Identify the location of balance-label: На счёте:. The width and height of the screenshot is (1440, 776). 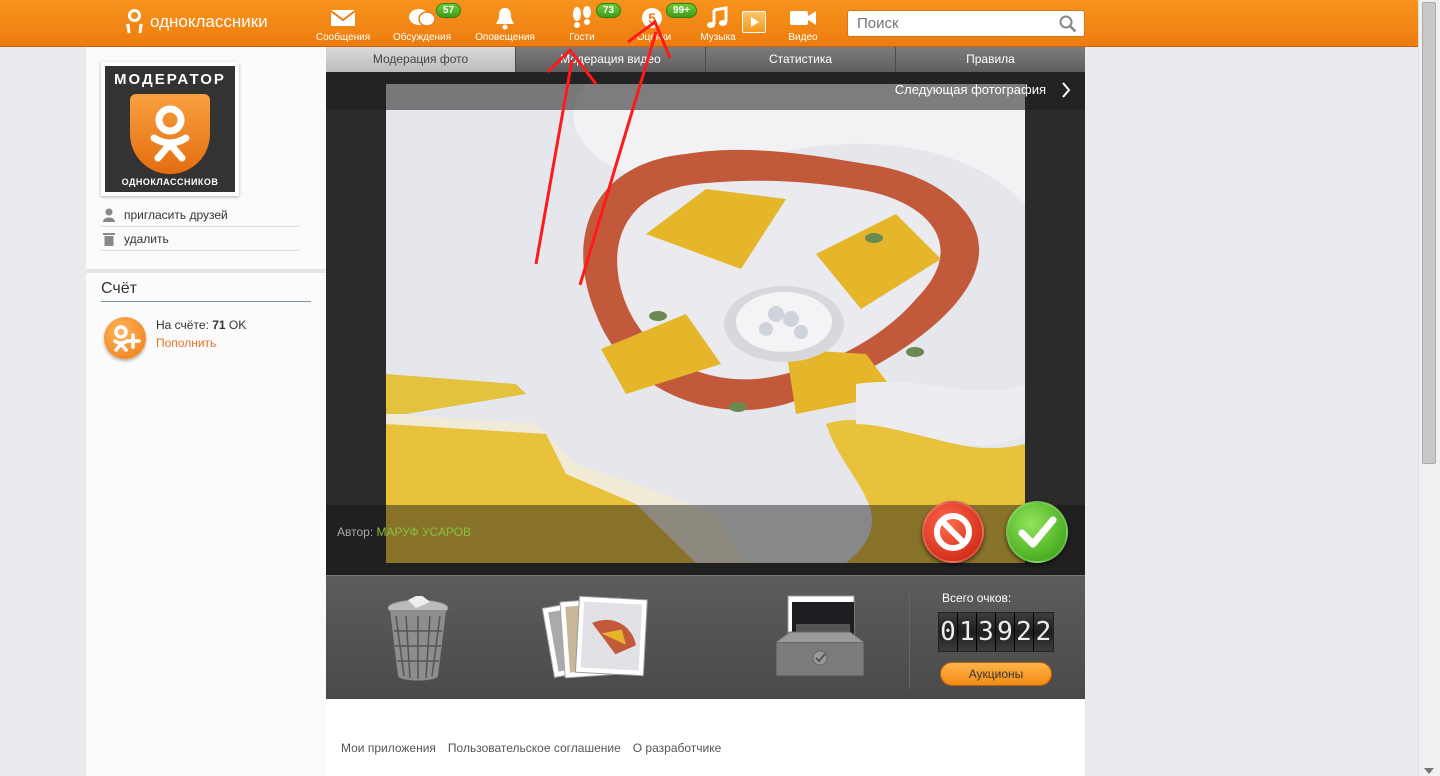
(182, 325).